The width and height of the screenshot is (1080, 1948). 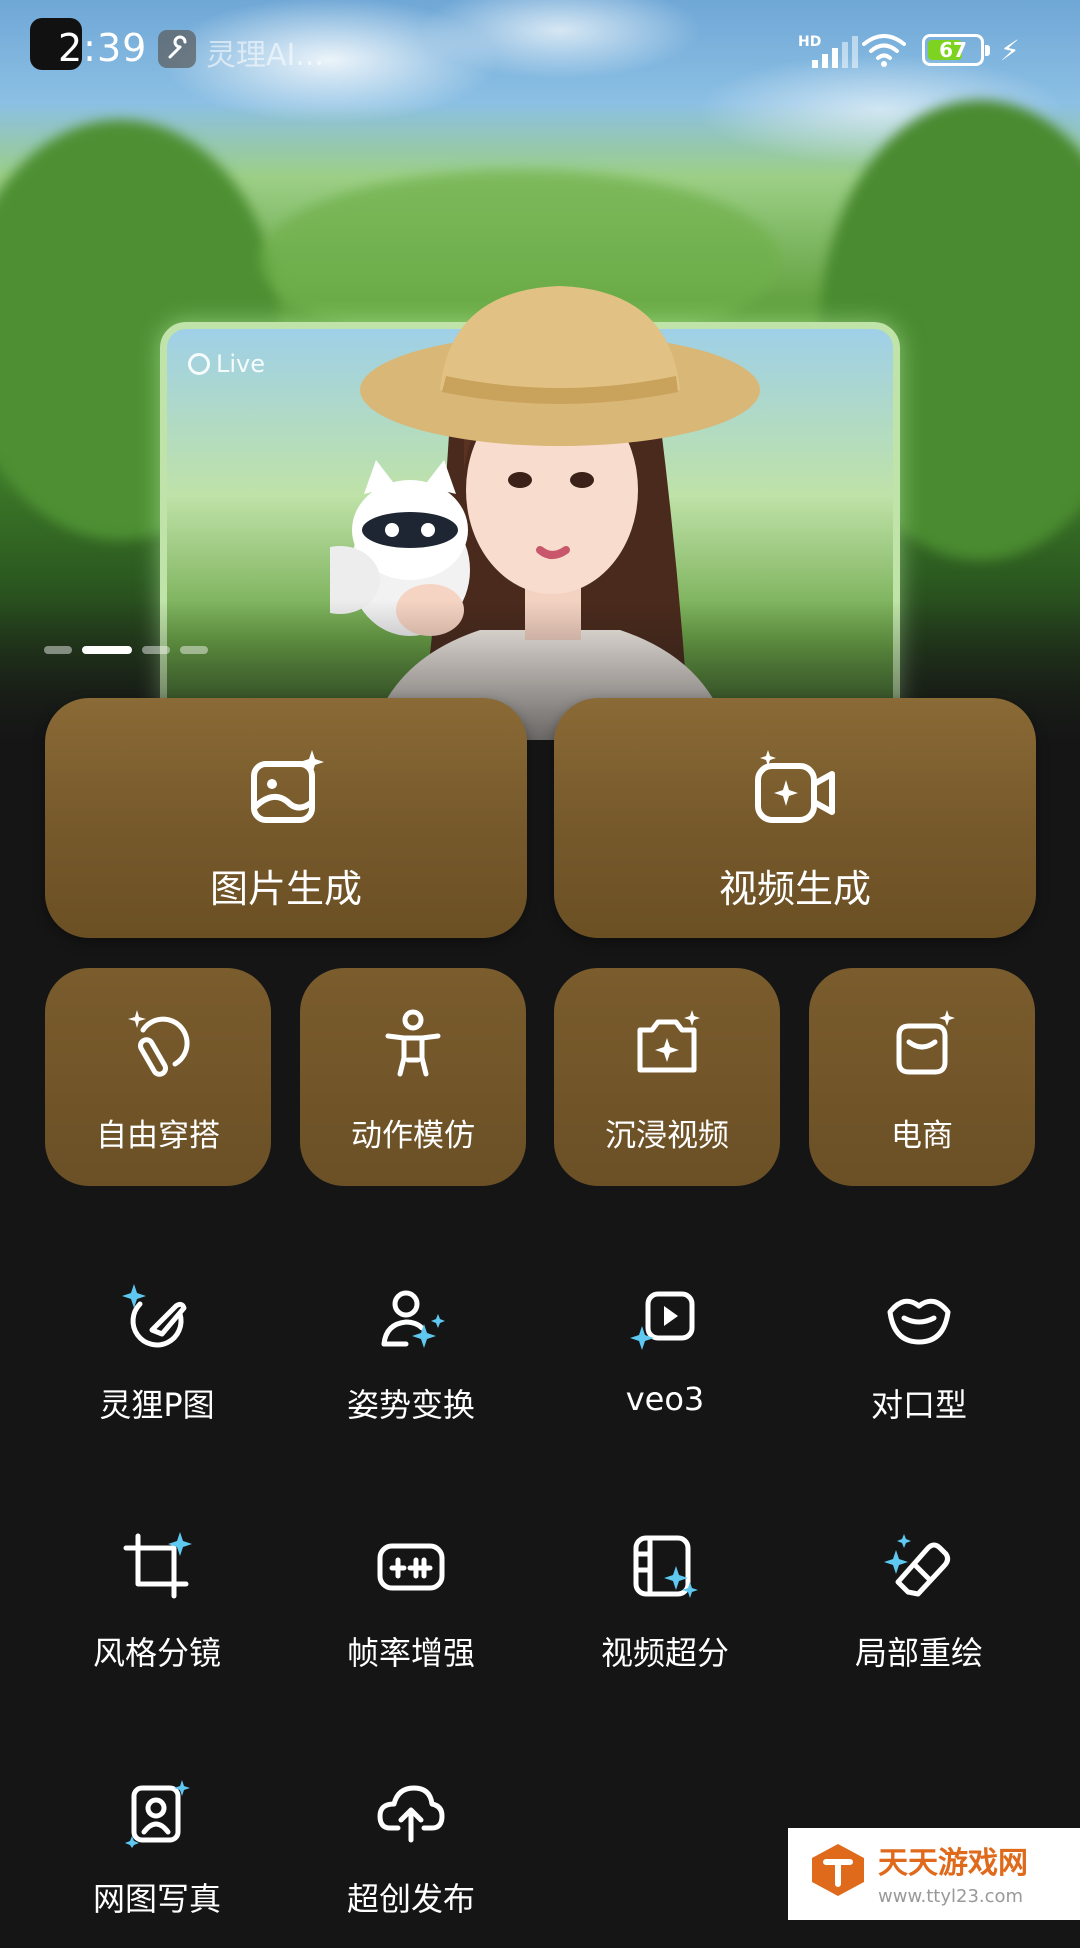 What do you see at coordinates (177, 49) in the screenshot?
I see `wrench-icon` at bounding box center [177, 49].